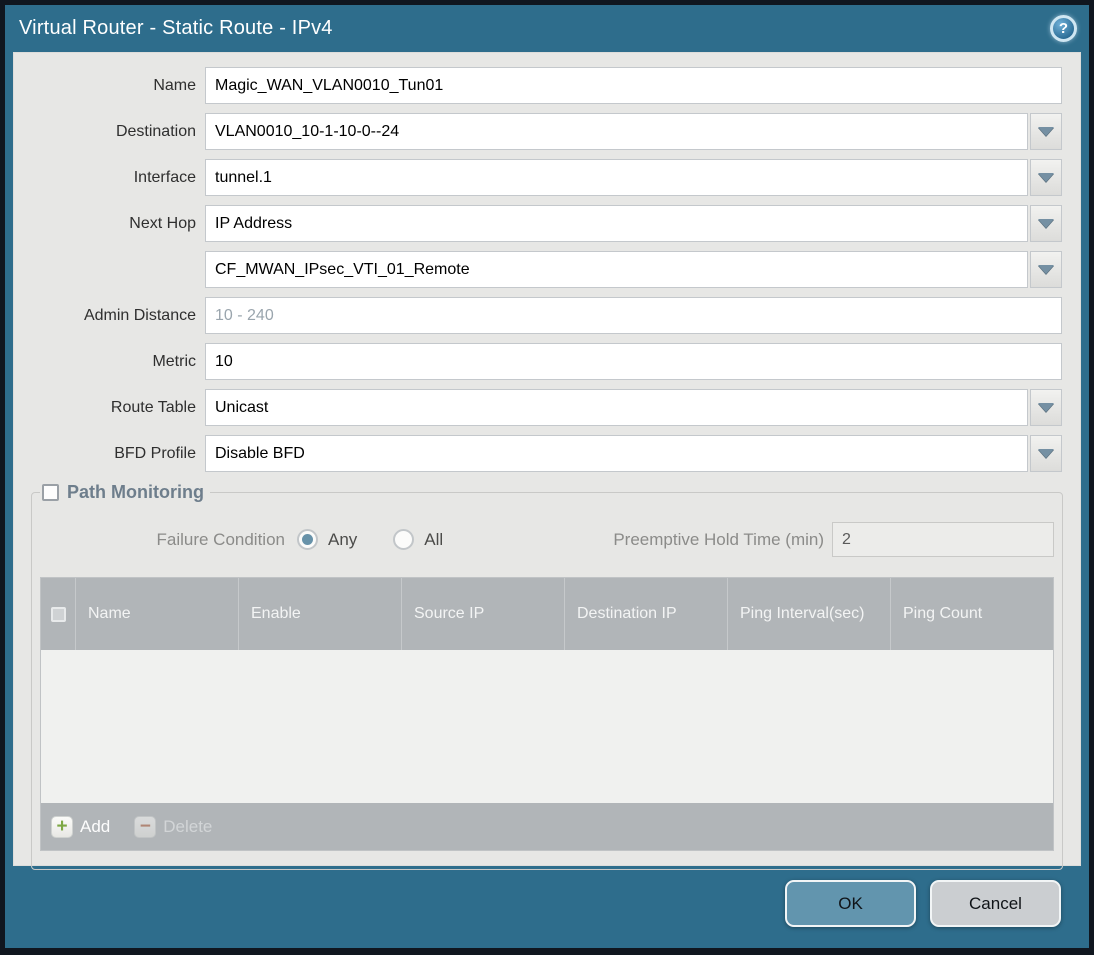 This screenshot has width=1094, height=955. What do you see at coordinates (808, 614) in the screenshot?
I see `column-header-ping-interval: Ping Interval(sec)` at bounding box center [808, 614].